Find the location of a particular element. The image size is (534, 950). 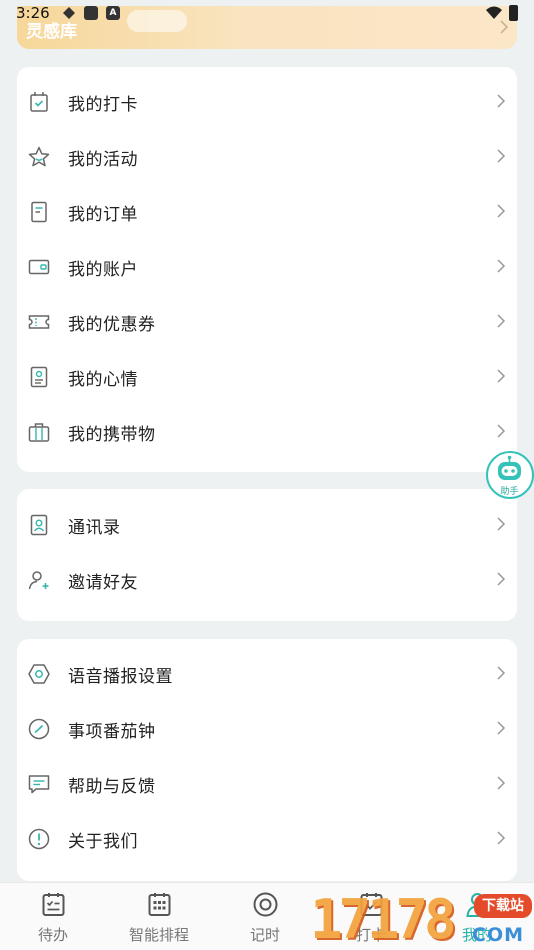

notification-square-icon is located at coordinates (91, 13).